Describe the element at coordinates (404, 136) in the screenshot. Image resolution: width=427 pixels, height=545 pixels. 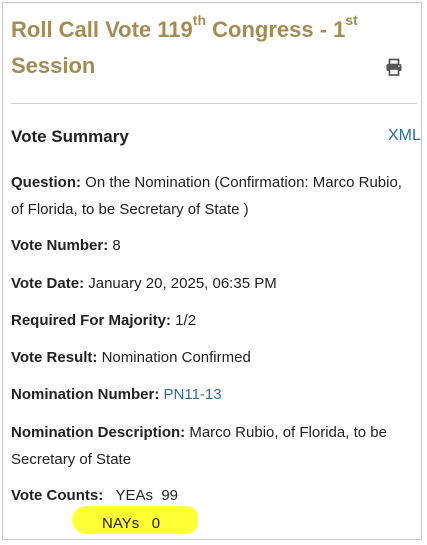
I see `xml-link: XML` at that location.